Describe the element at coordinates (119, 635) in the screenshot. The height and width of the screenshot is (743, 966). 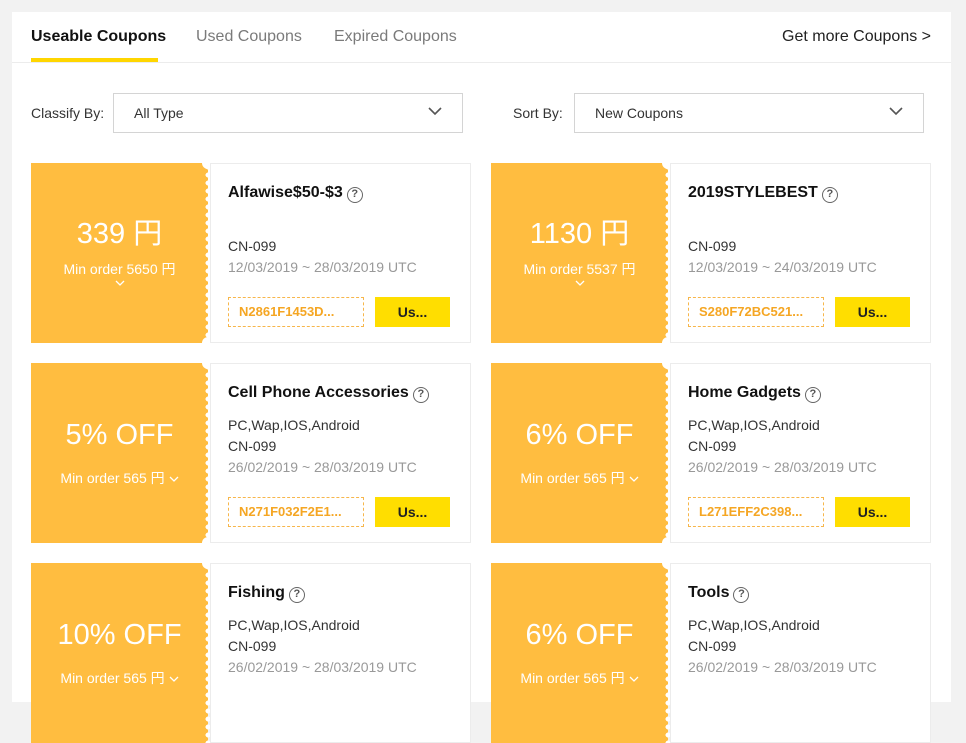
I see `coupon-amount: 10% OFF` at that location.